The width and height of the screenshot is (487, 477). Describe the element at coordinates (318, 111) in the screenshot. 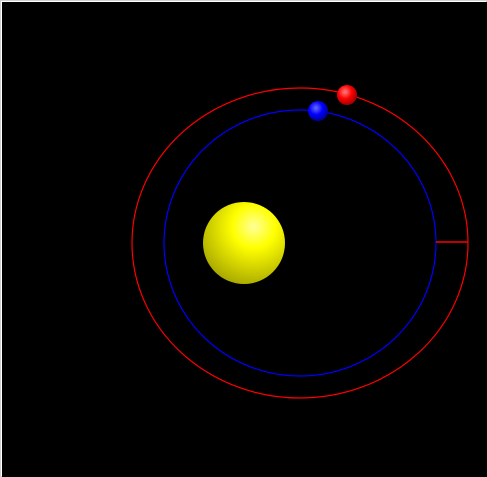

I see `inner-planet-sphere` at that location.